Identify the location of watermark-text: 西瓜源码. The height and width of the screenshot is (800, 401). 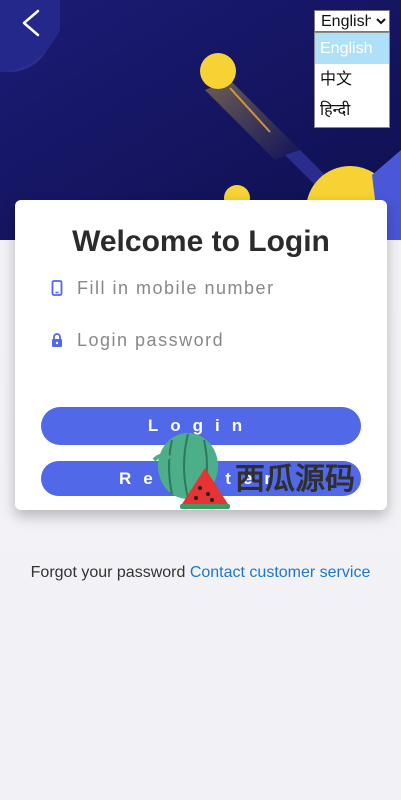
(295, 479).